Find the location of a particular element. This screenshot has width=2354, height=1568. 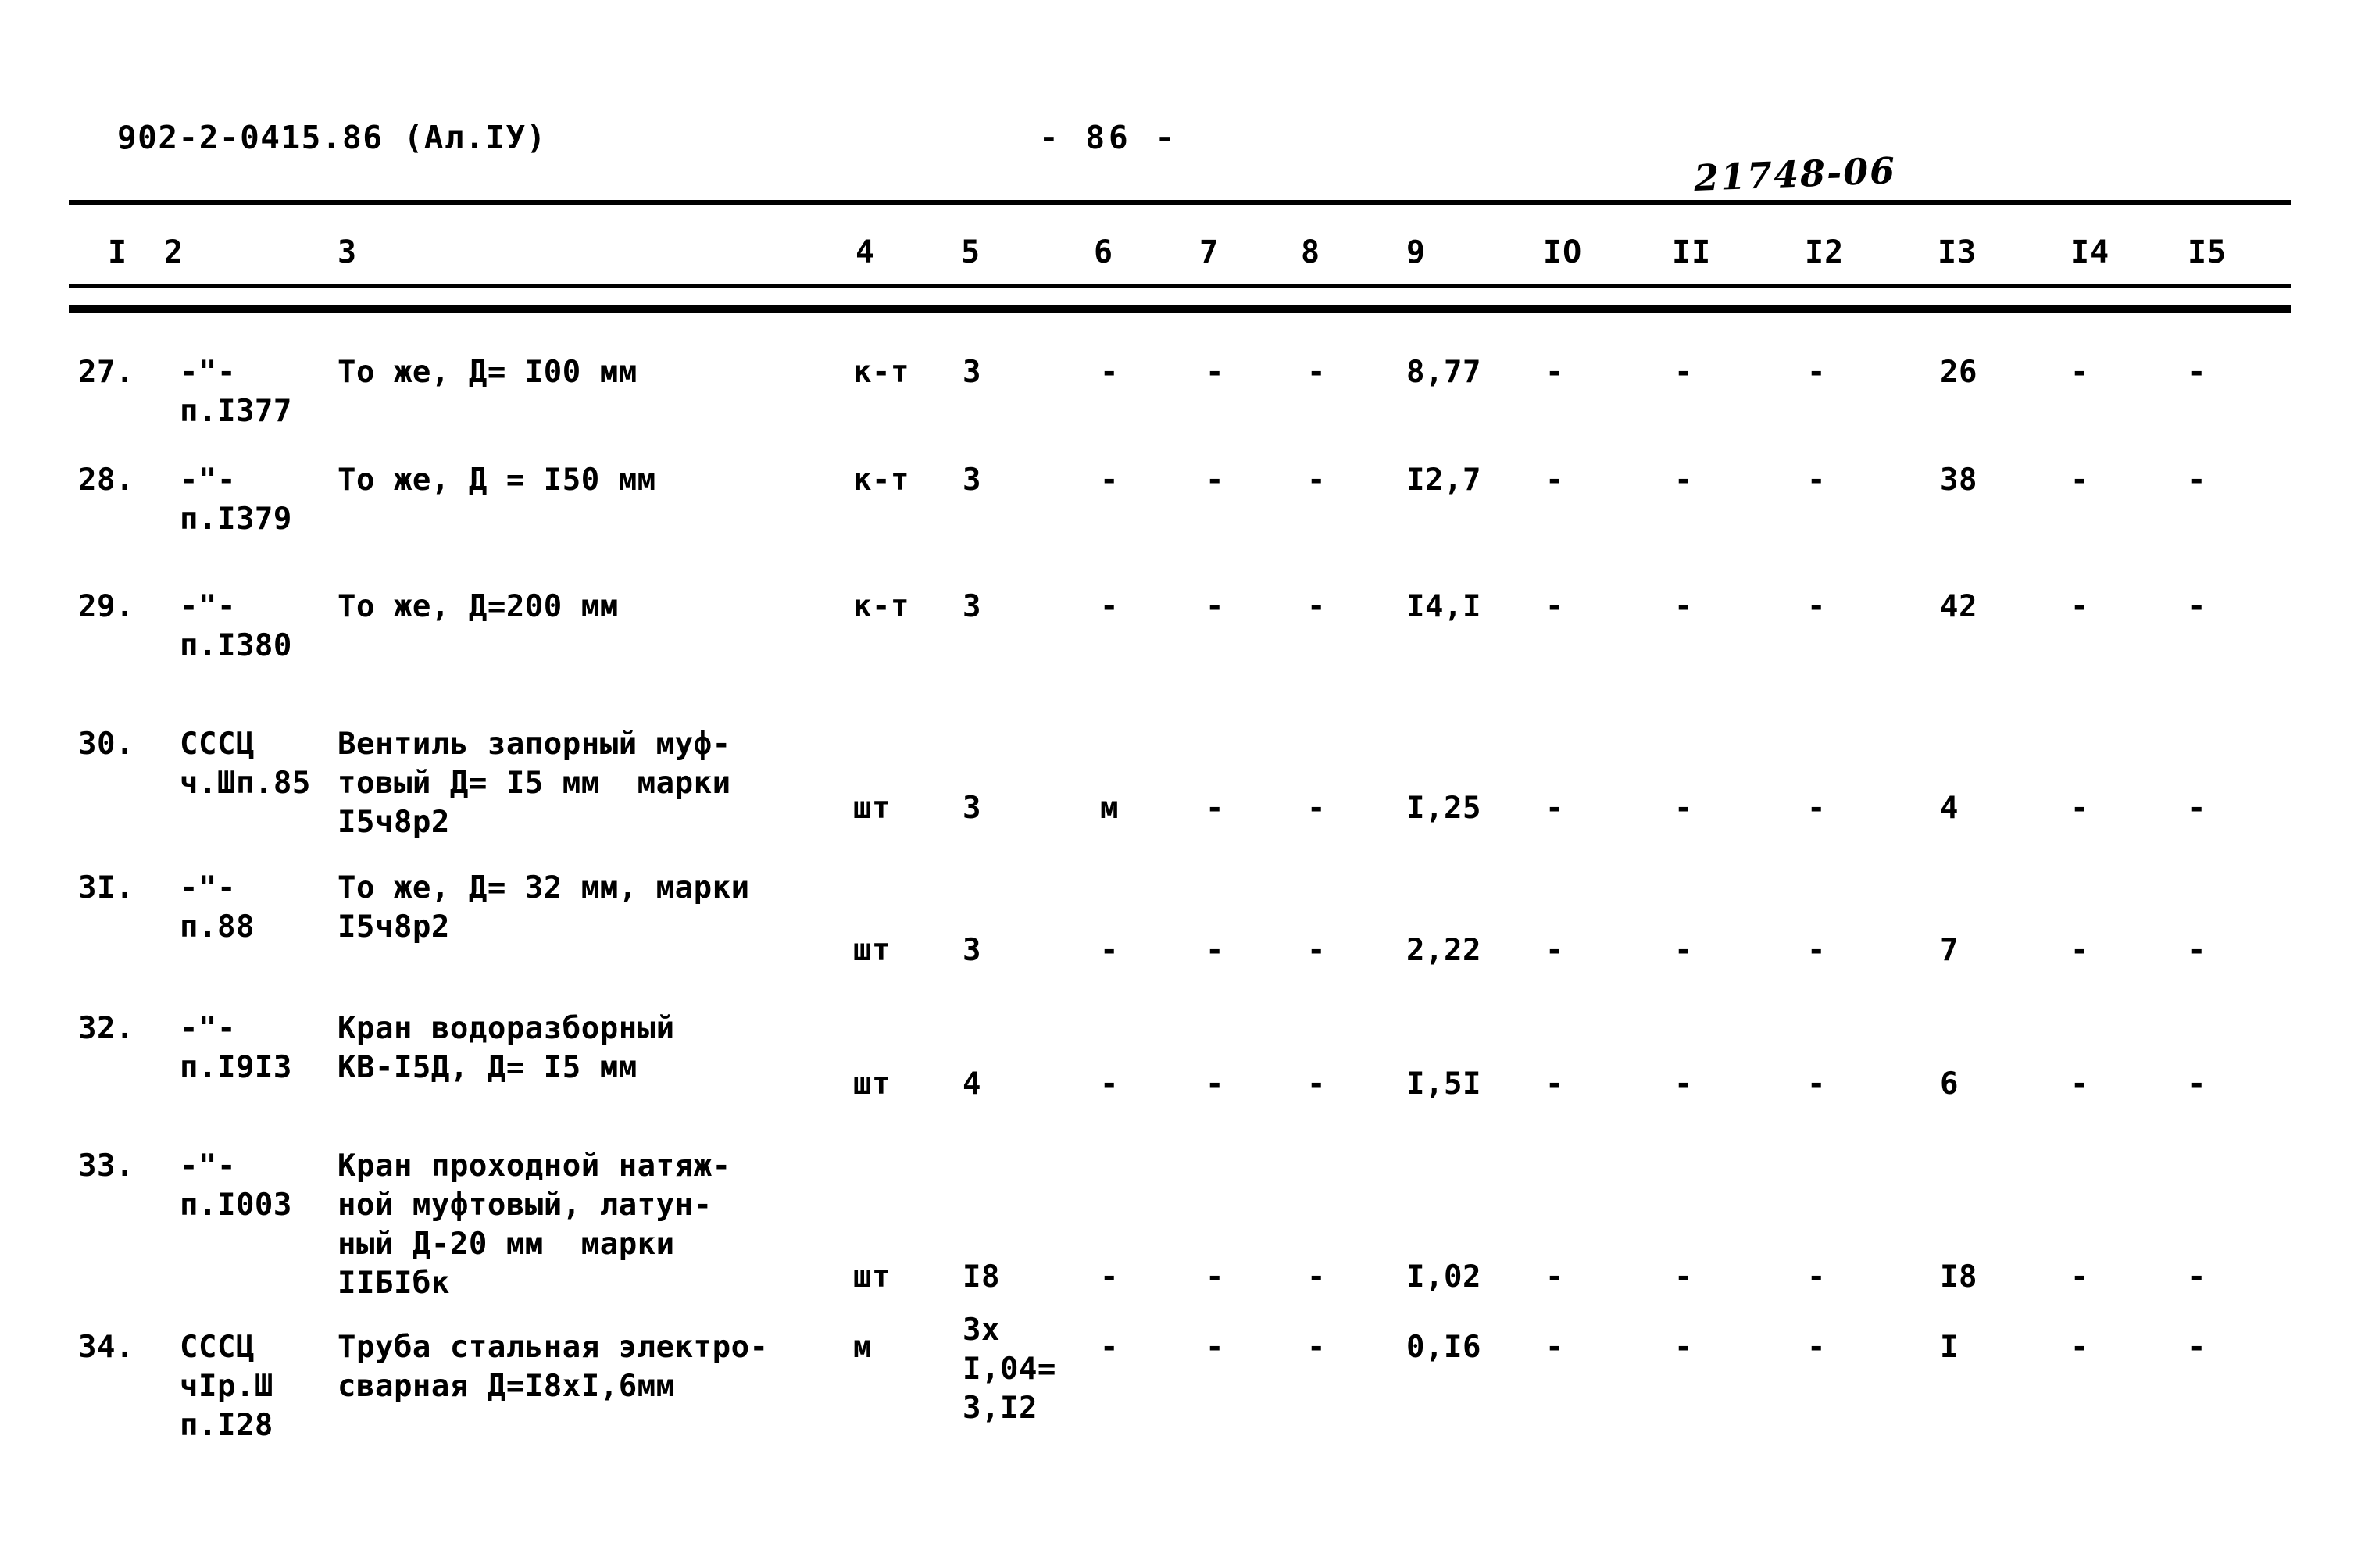

resource-code-cell: -"- п.I9I3 is located at coordinates (236, 1048).